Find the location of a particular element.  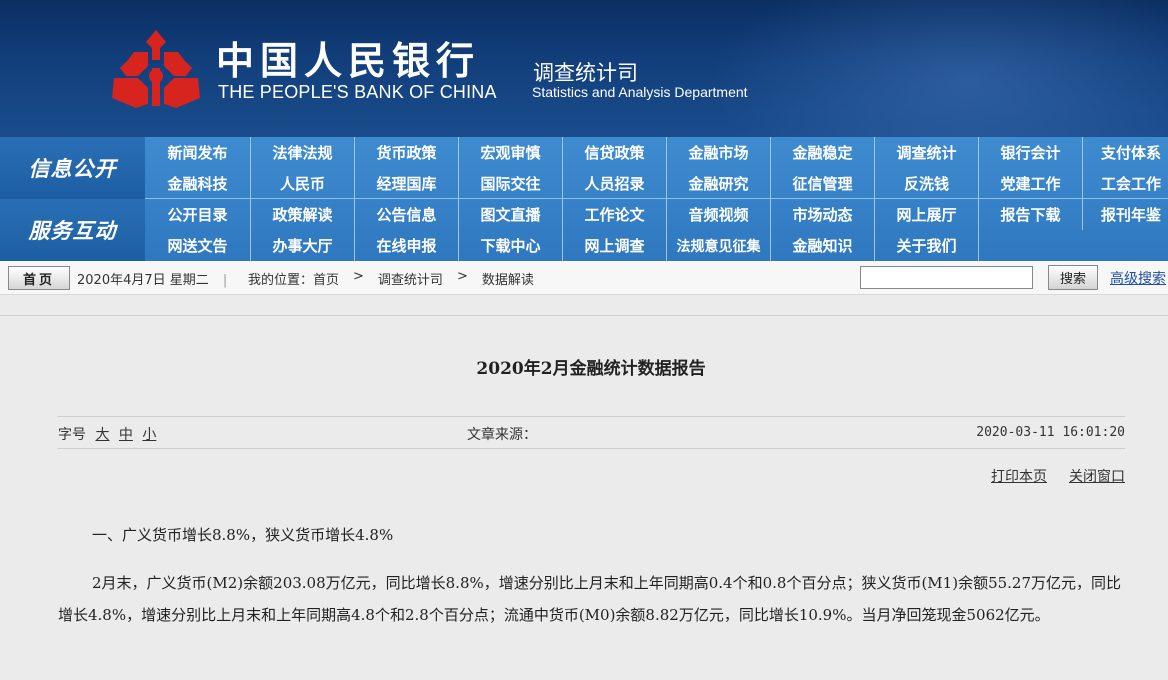

nav-item: 金融稳定 is located at coordinates (823, 152).